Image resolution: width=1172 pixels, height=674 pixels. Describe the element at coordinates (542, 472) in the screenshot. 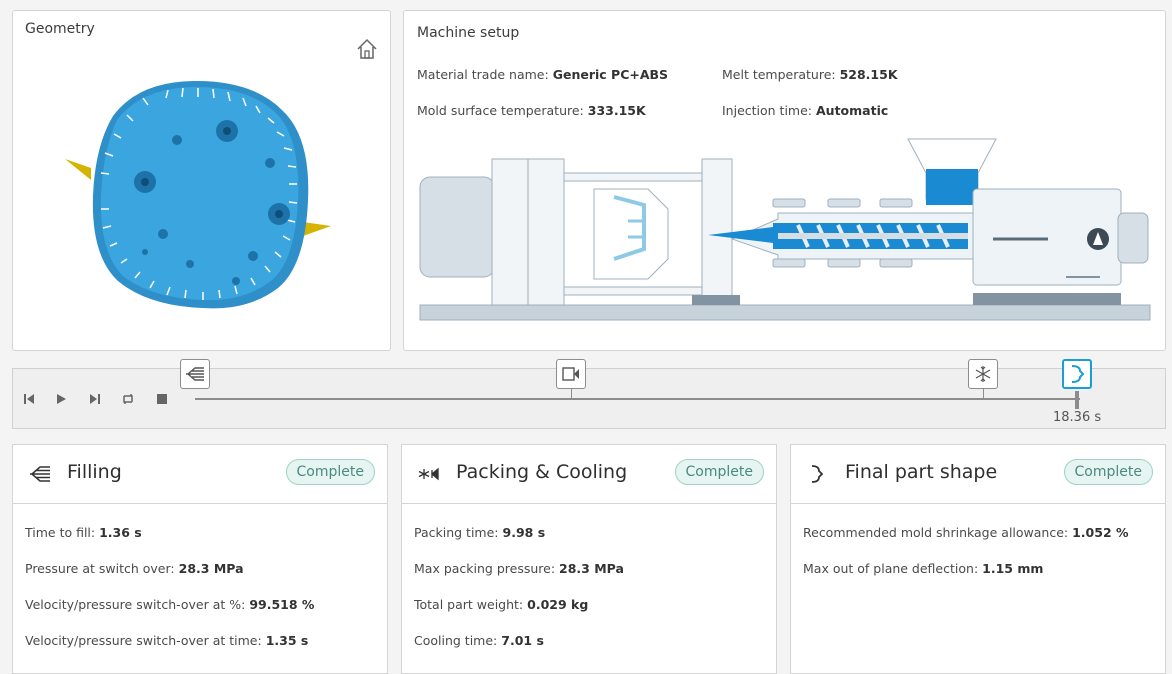

I see `packing-title: Packing & Cooling` at that location.